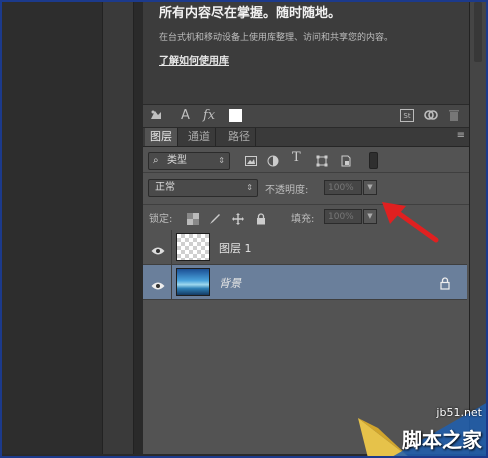  What do you see at coordinates (193, 217) in the screenshot?
I see `lock-transparent-pixels-icon` at bounding box center [193, 217].